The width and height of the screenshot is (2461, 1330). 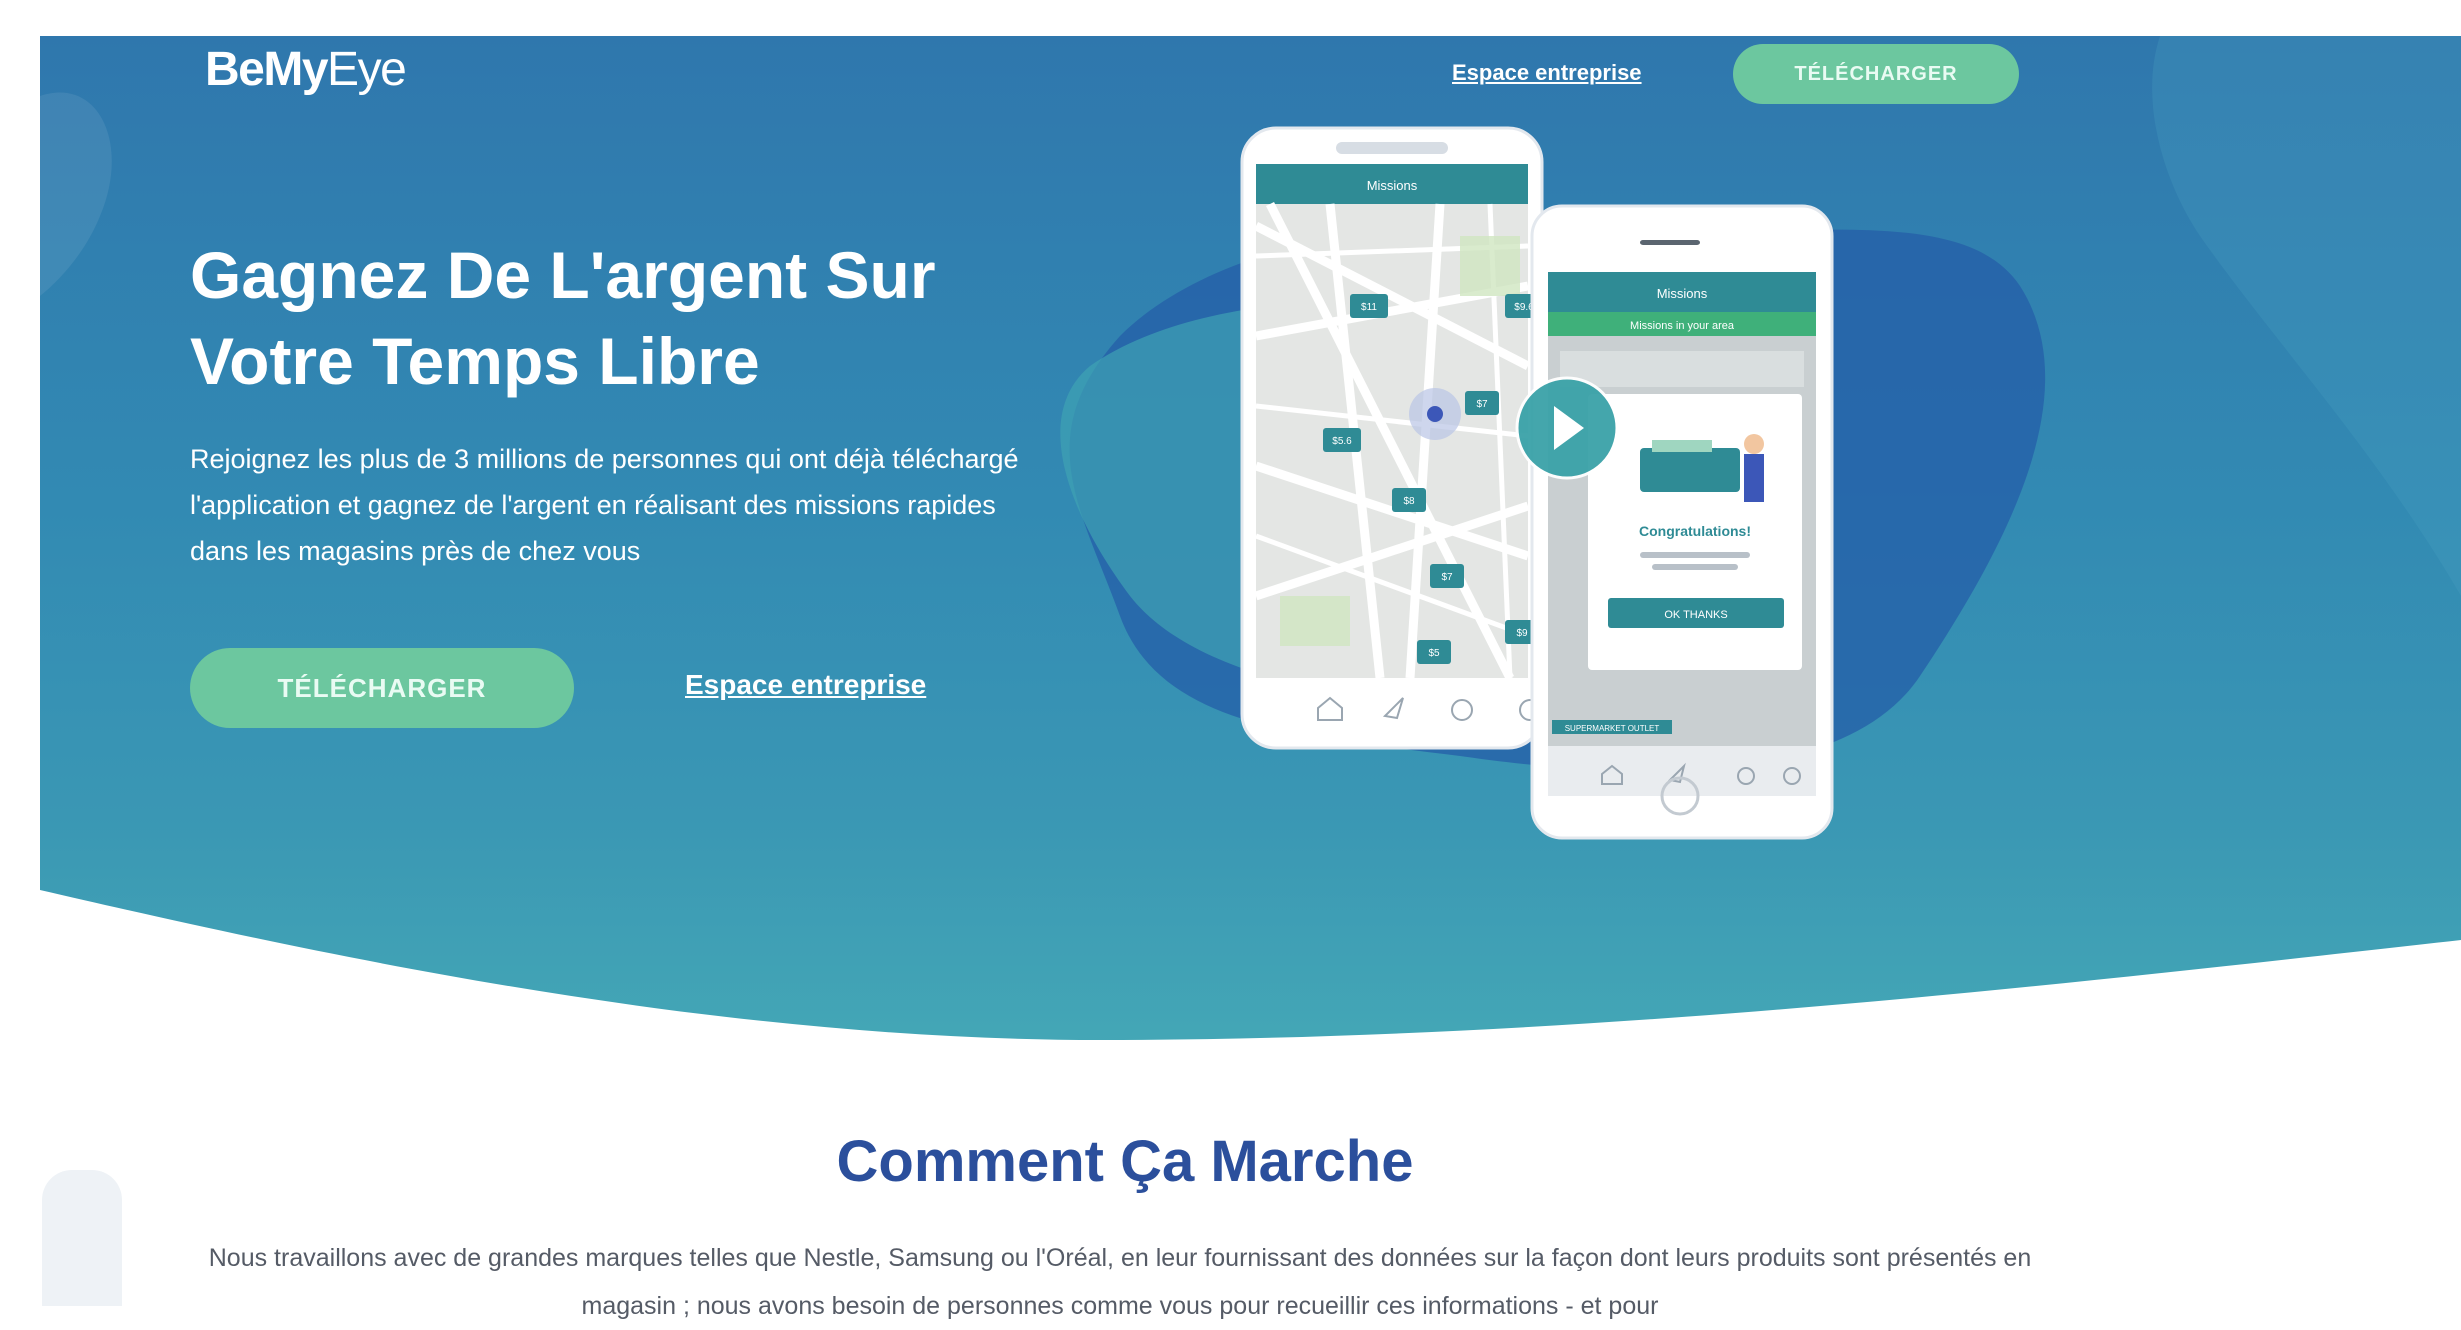 What do you see at coordinates (1409, 501) in the screenshot?
I see `map-pin-label: $8` at bounding box center [1409, 501].